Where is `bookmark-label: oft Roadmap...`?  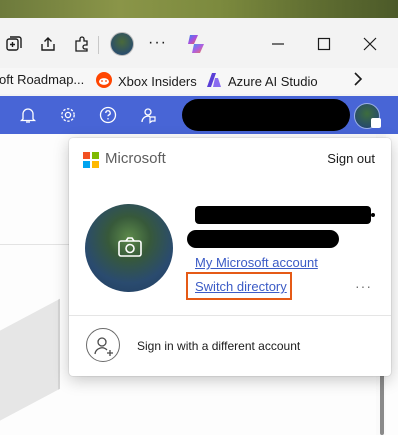
bookmark-label: oft Roadmap... is located at coordinates (42, 79).